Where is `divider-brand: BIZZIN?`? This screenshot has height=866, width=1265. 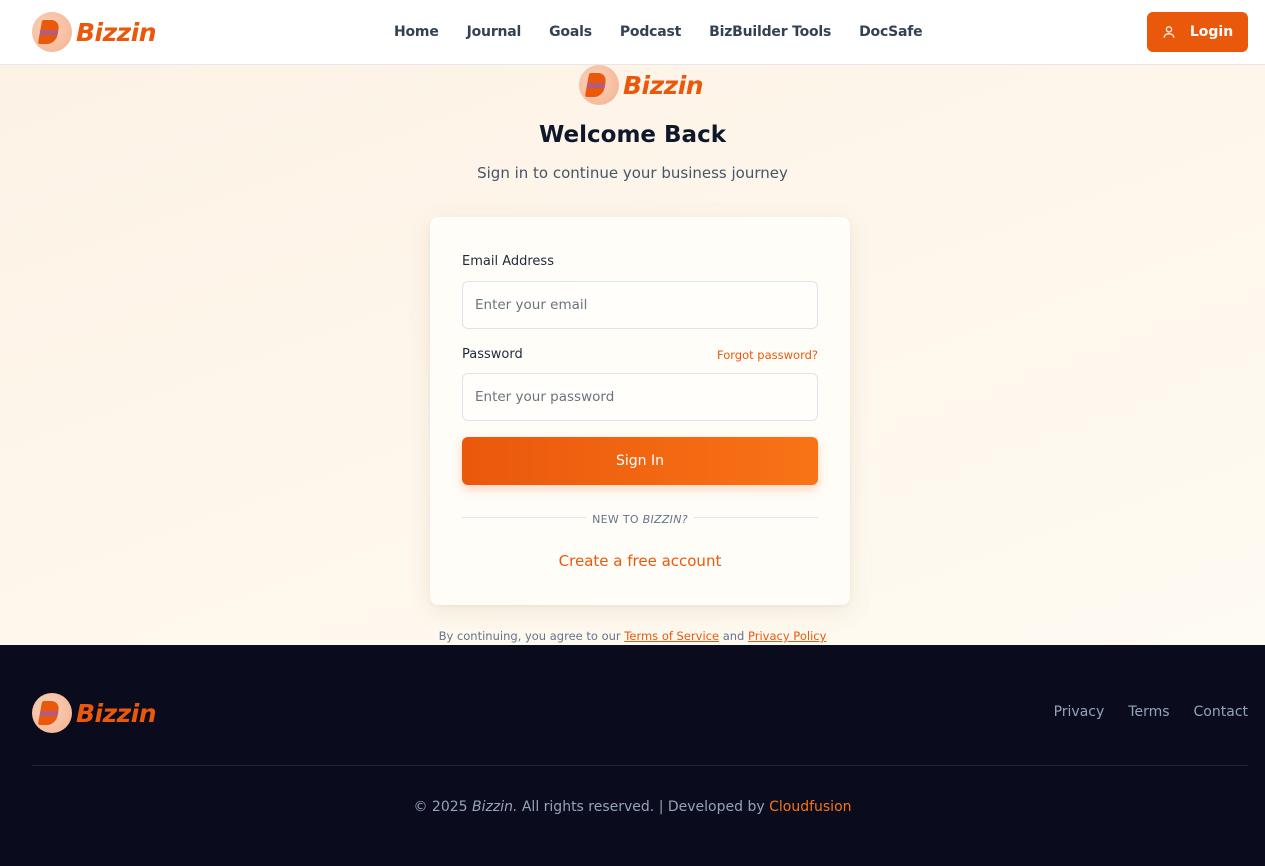 divider-brand: BIZZIN? is located at coordinates (665, 519).